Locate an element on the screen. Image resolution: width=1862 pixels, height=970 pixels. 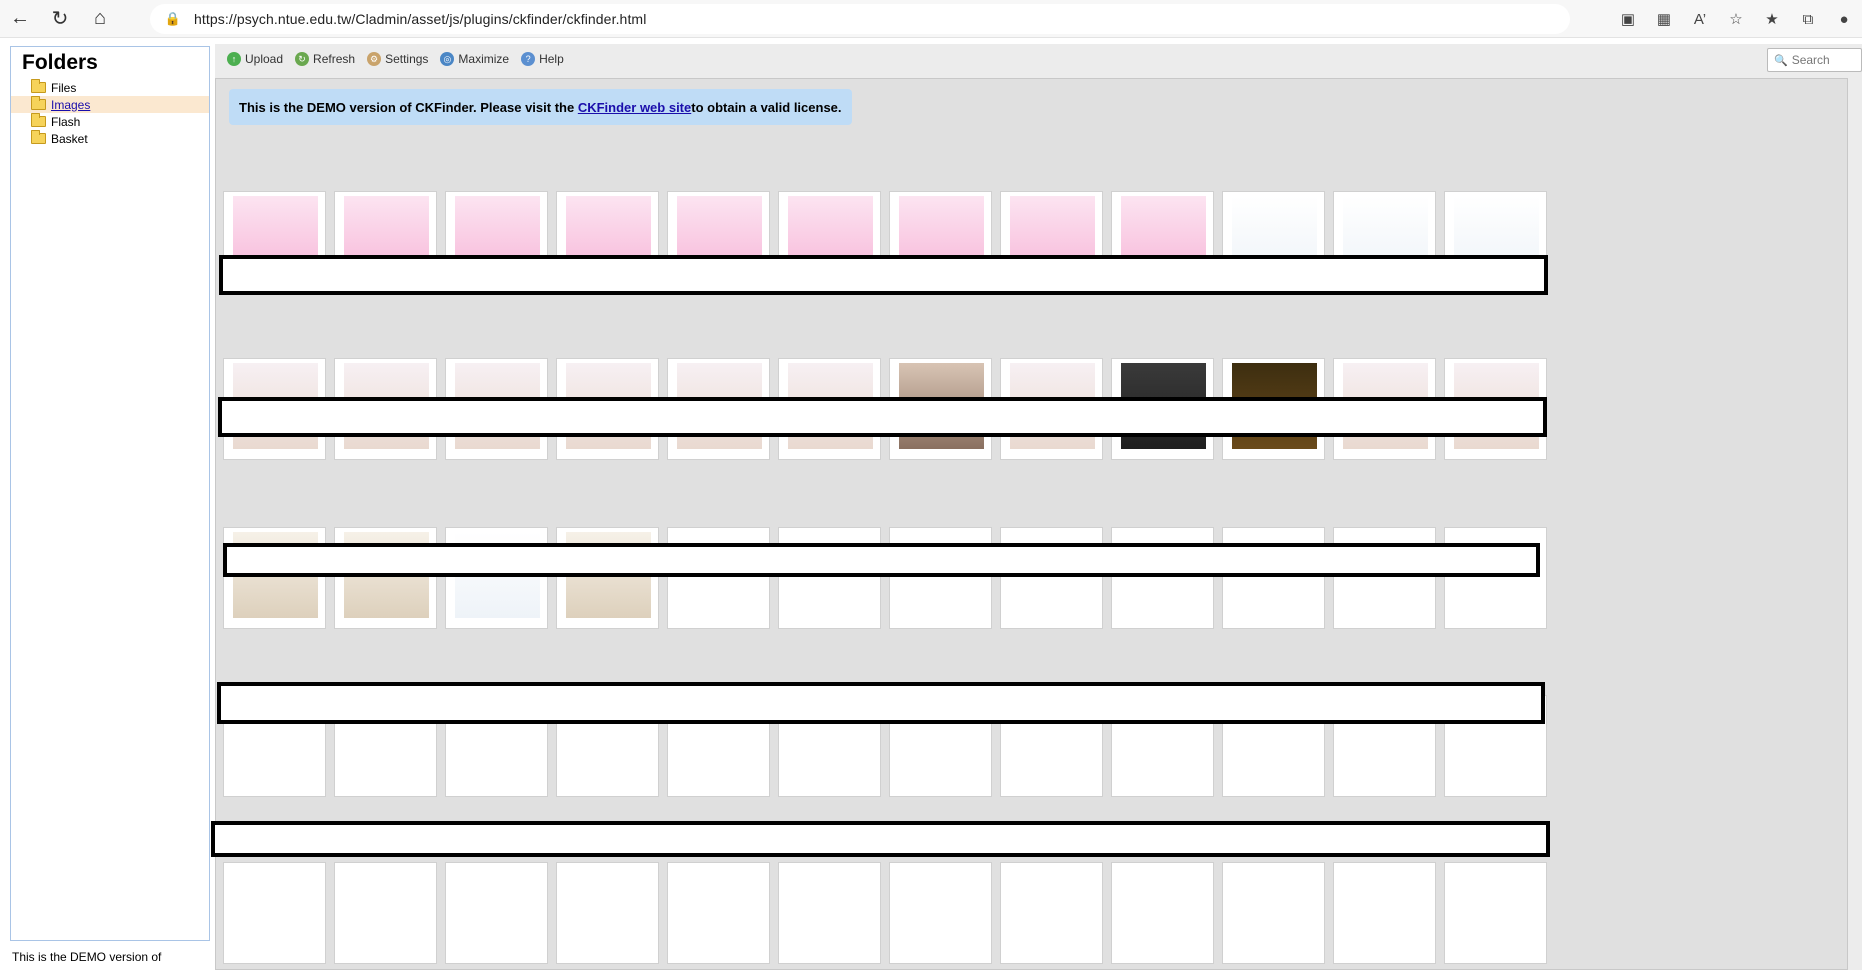
favorites-icon: ★ is located at coordinates (1772, 19).